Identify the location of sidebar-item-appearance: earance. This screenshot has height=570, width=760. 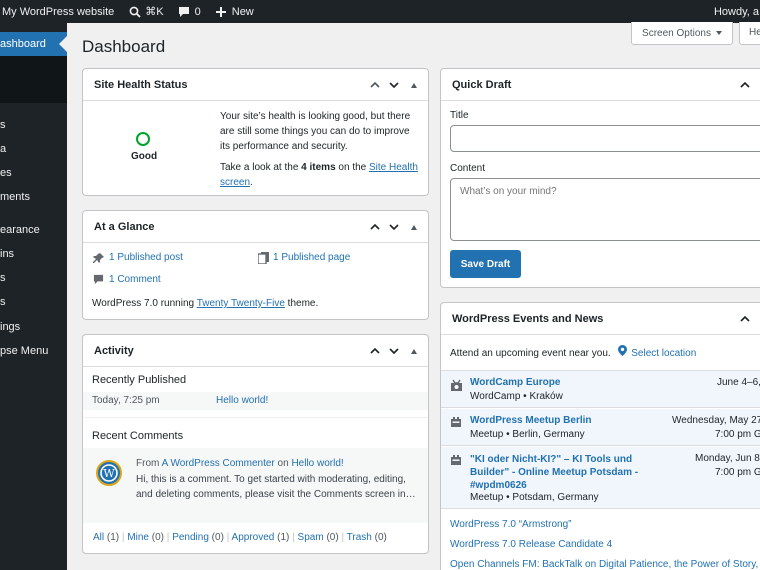
(33, 230).